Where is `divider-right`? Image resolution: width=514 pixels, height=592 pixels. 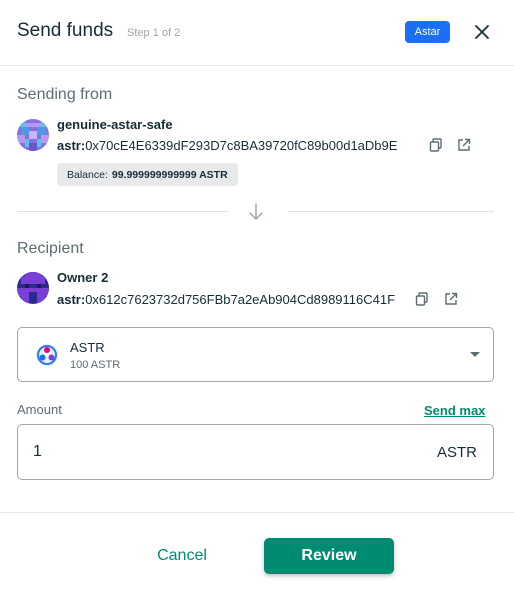
divider-right is located at coordinates (391, 211).